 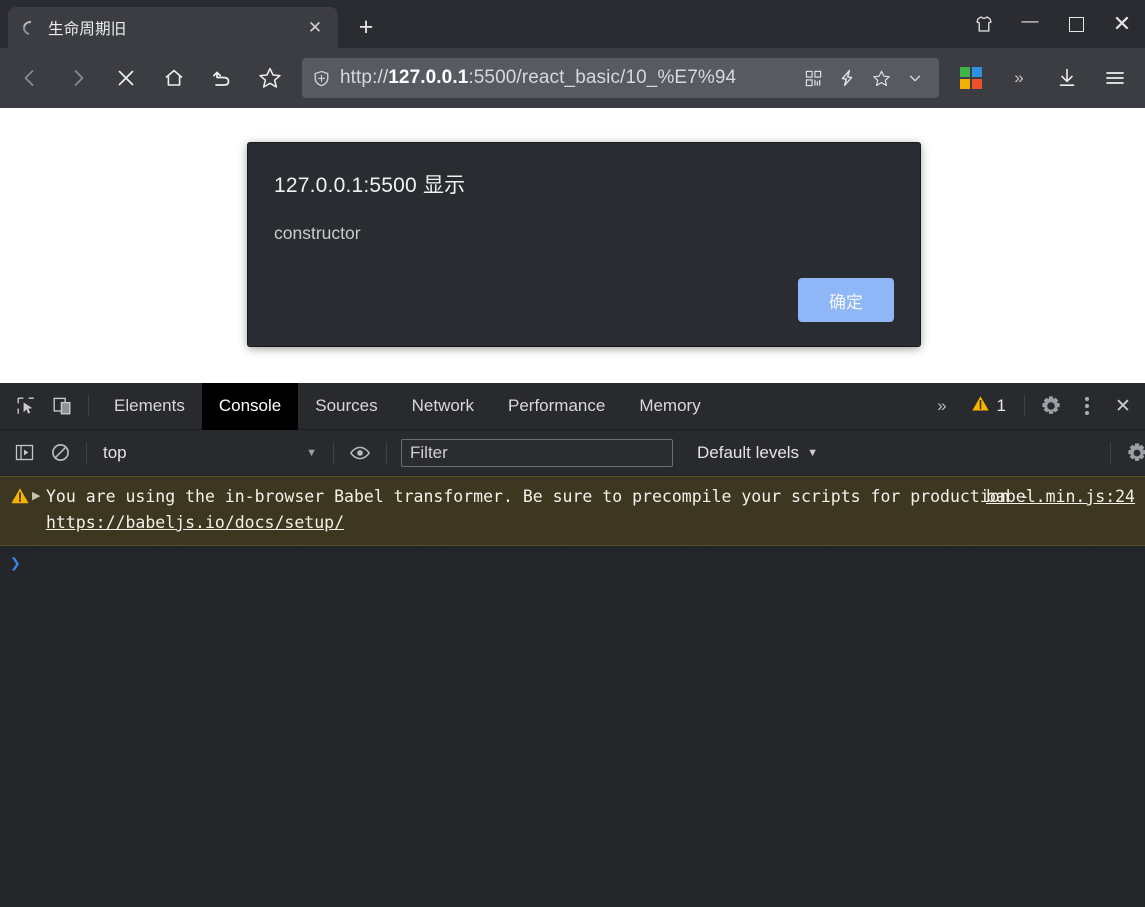 I want to click on dialog-actions: 确定, so click(x=846, y=300).